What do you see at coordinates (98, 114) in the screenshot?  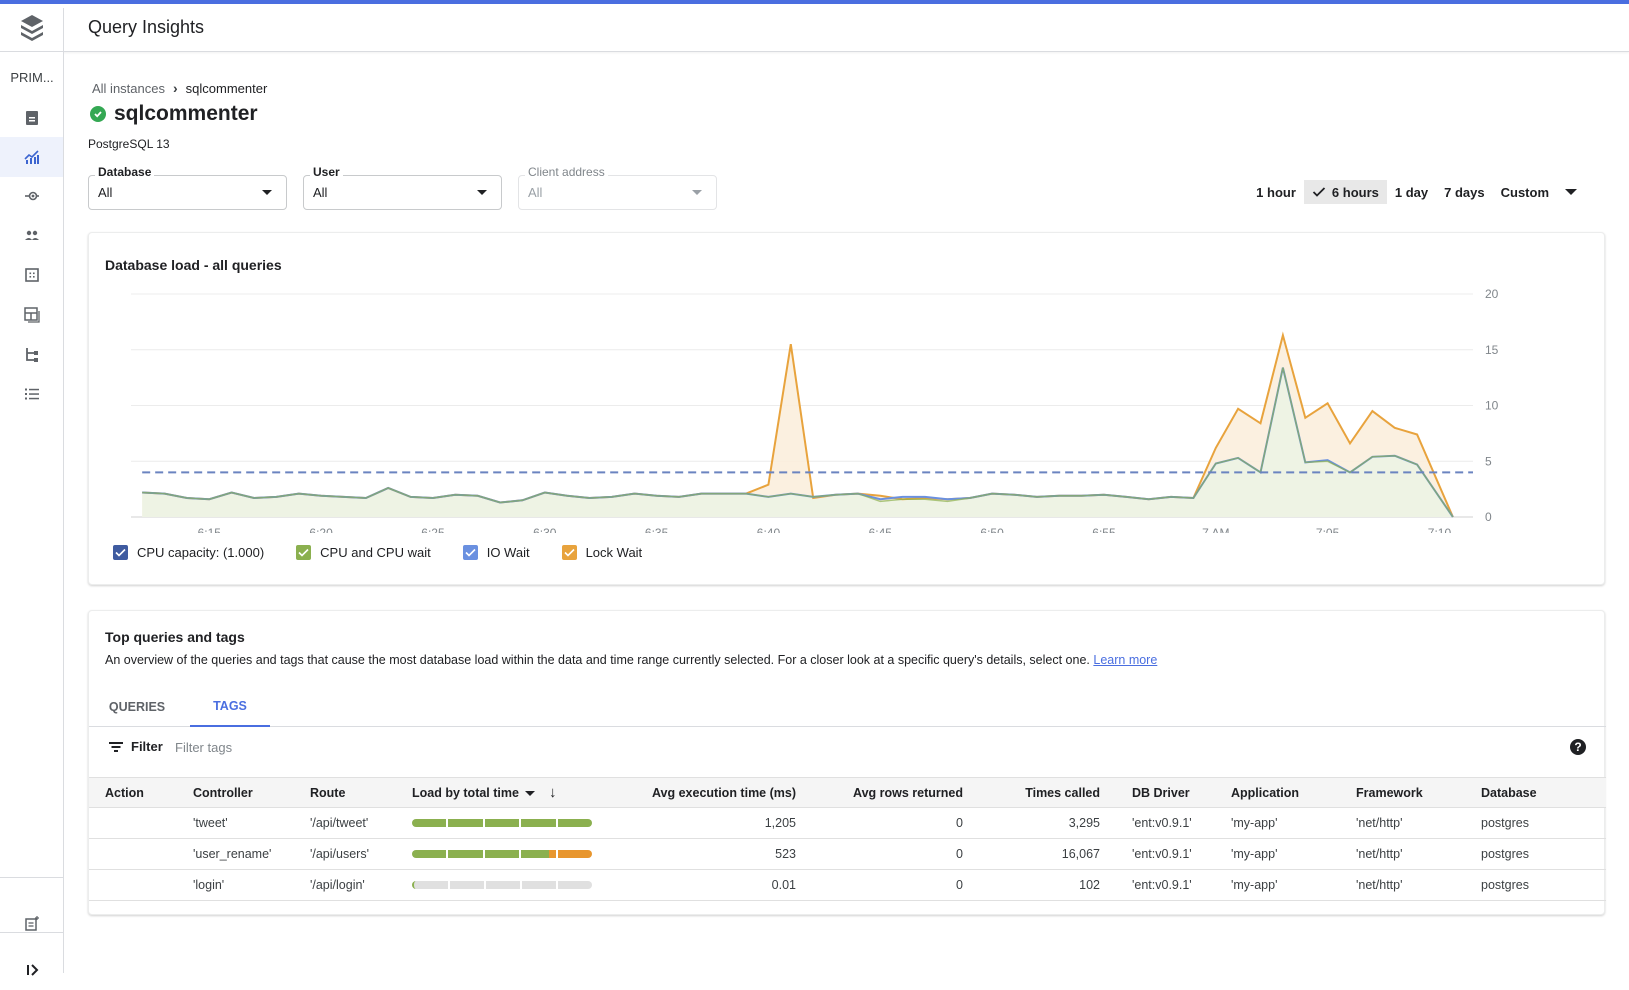 I see `status-check-icon` at bounding box center [98, 114].